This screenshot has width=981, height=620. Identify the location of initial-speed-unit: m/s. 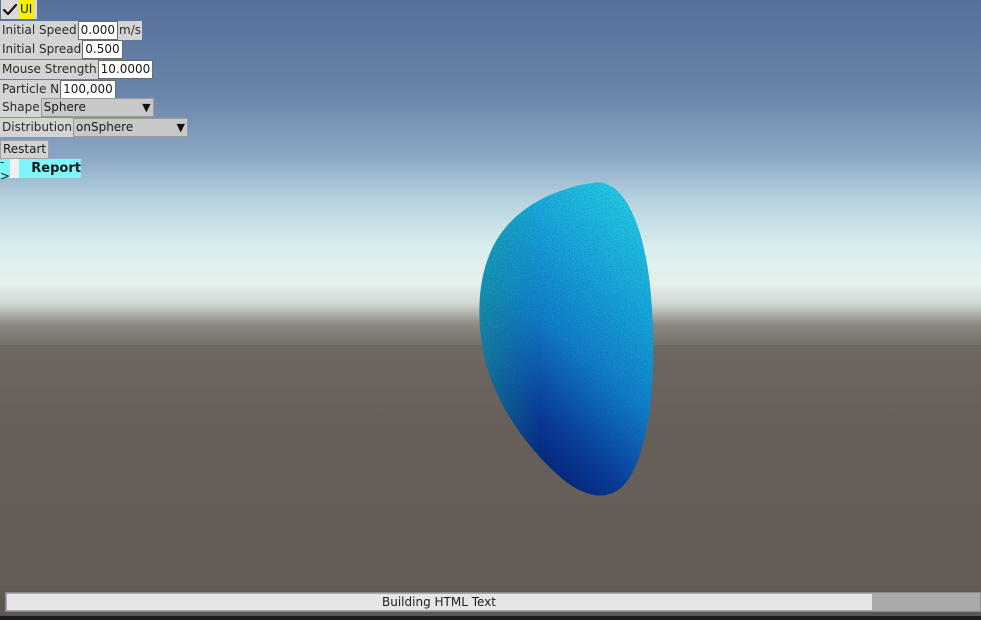
(130, 30).